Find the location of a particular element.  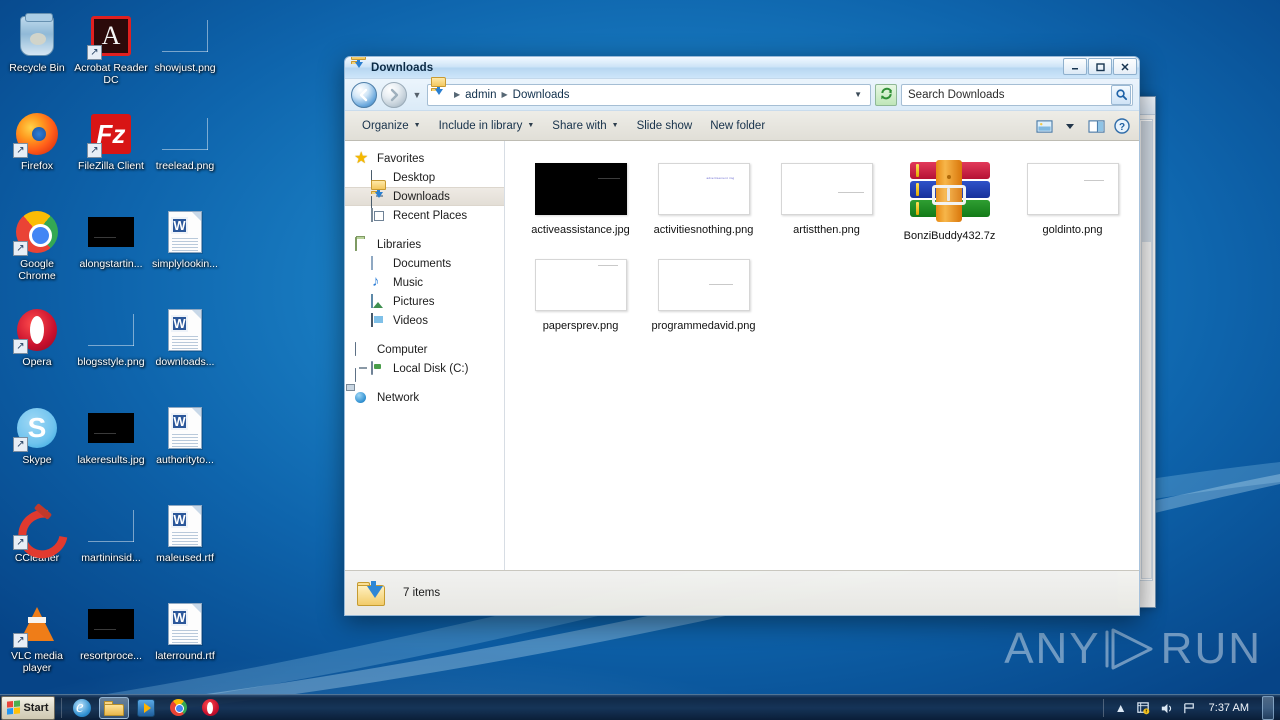

nav-header-computer: Computer is located at coordinates (424, 361).